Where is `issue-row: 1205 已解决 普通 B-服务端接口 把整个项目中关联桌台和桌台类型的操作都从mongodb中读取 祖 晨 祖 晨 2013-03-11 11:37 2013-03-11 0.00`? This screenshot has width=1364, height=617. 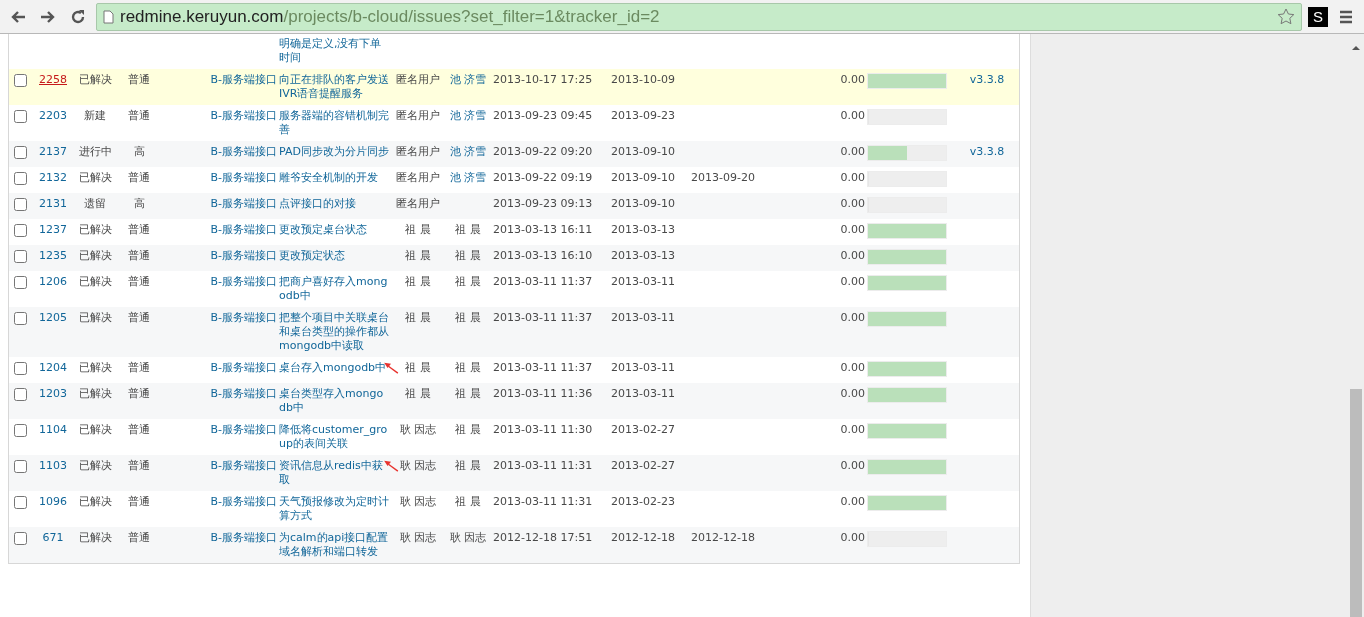 issue-row: 1205 已解决 普通 B-服务端接口 把整个项目中关联桌台和桌台类型的操作都从mongodb中读取 祖 晨 祖 晨 2013-03-11 11:37 2013-03-11 0.00 is located at coordinates (514, 332).